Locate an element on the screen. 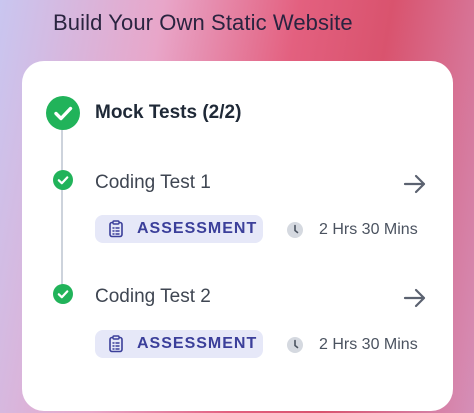  progress-track-line is located at coordinates (62, 212).